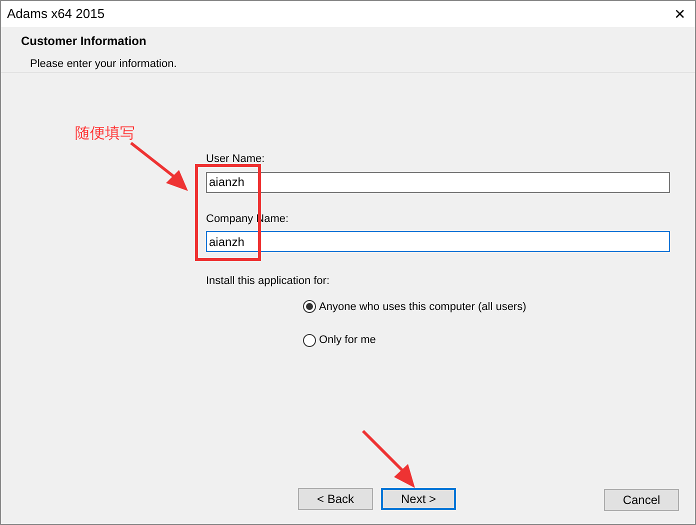  I want to click on field-label: User Name:, so click(236, 159).